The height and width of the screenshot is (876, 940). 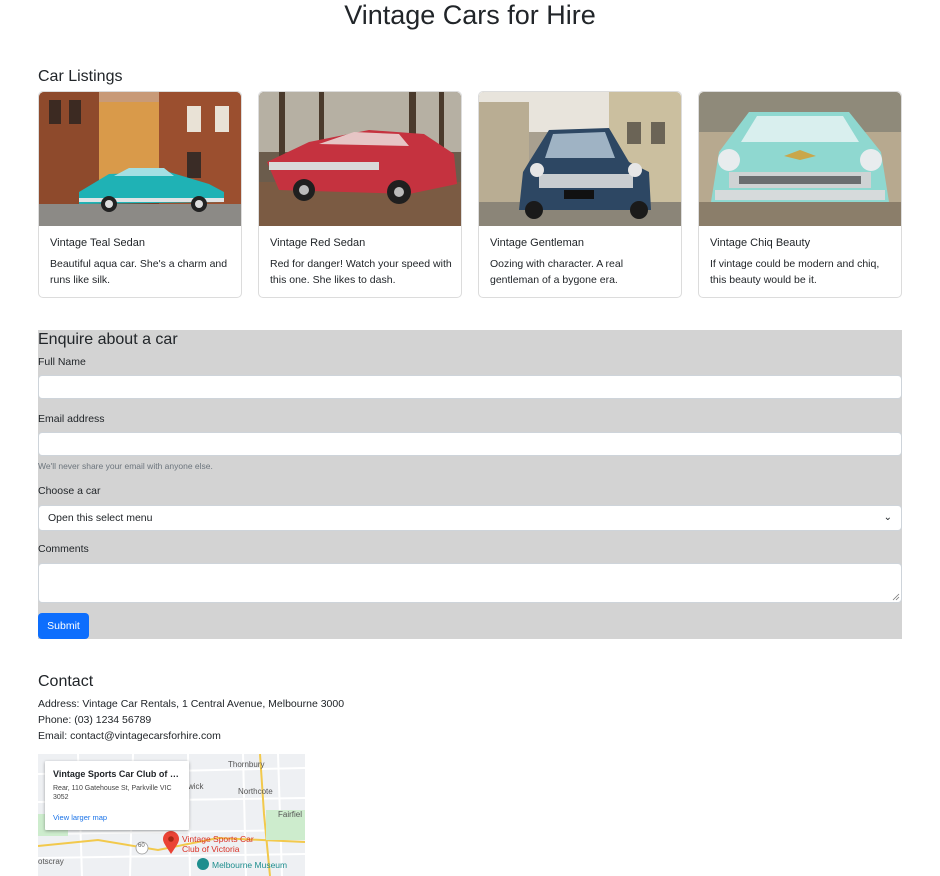 What do you see at coordinates (470, 15) in the screenshot?
I see `page-title: Vintage Cars for Hire` at bounding box center [470, 15].